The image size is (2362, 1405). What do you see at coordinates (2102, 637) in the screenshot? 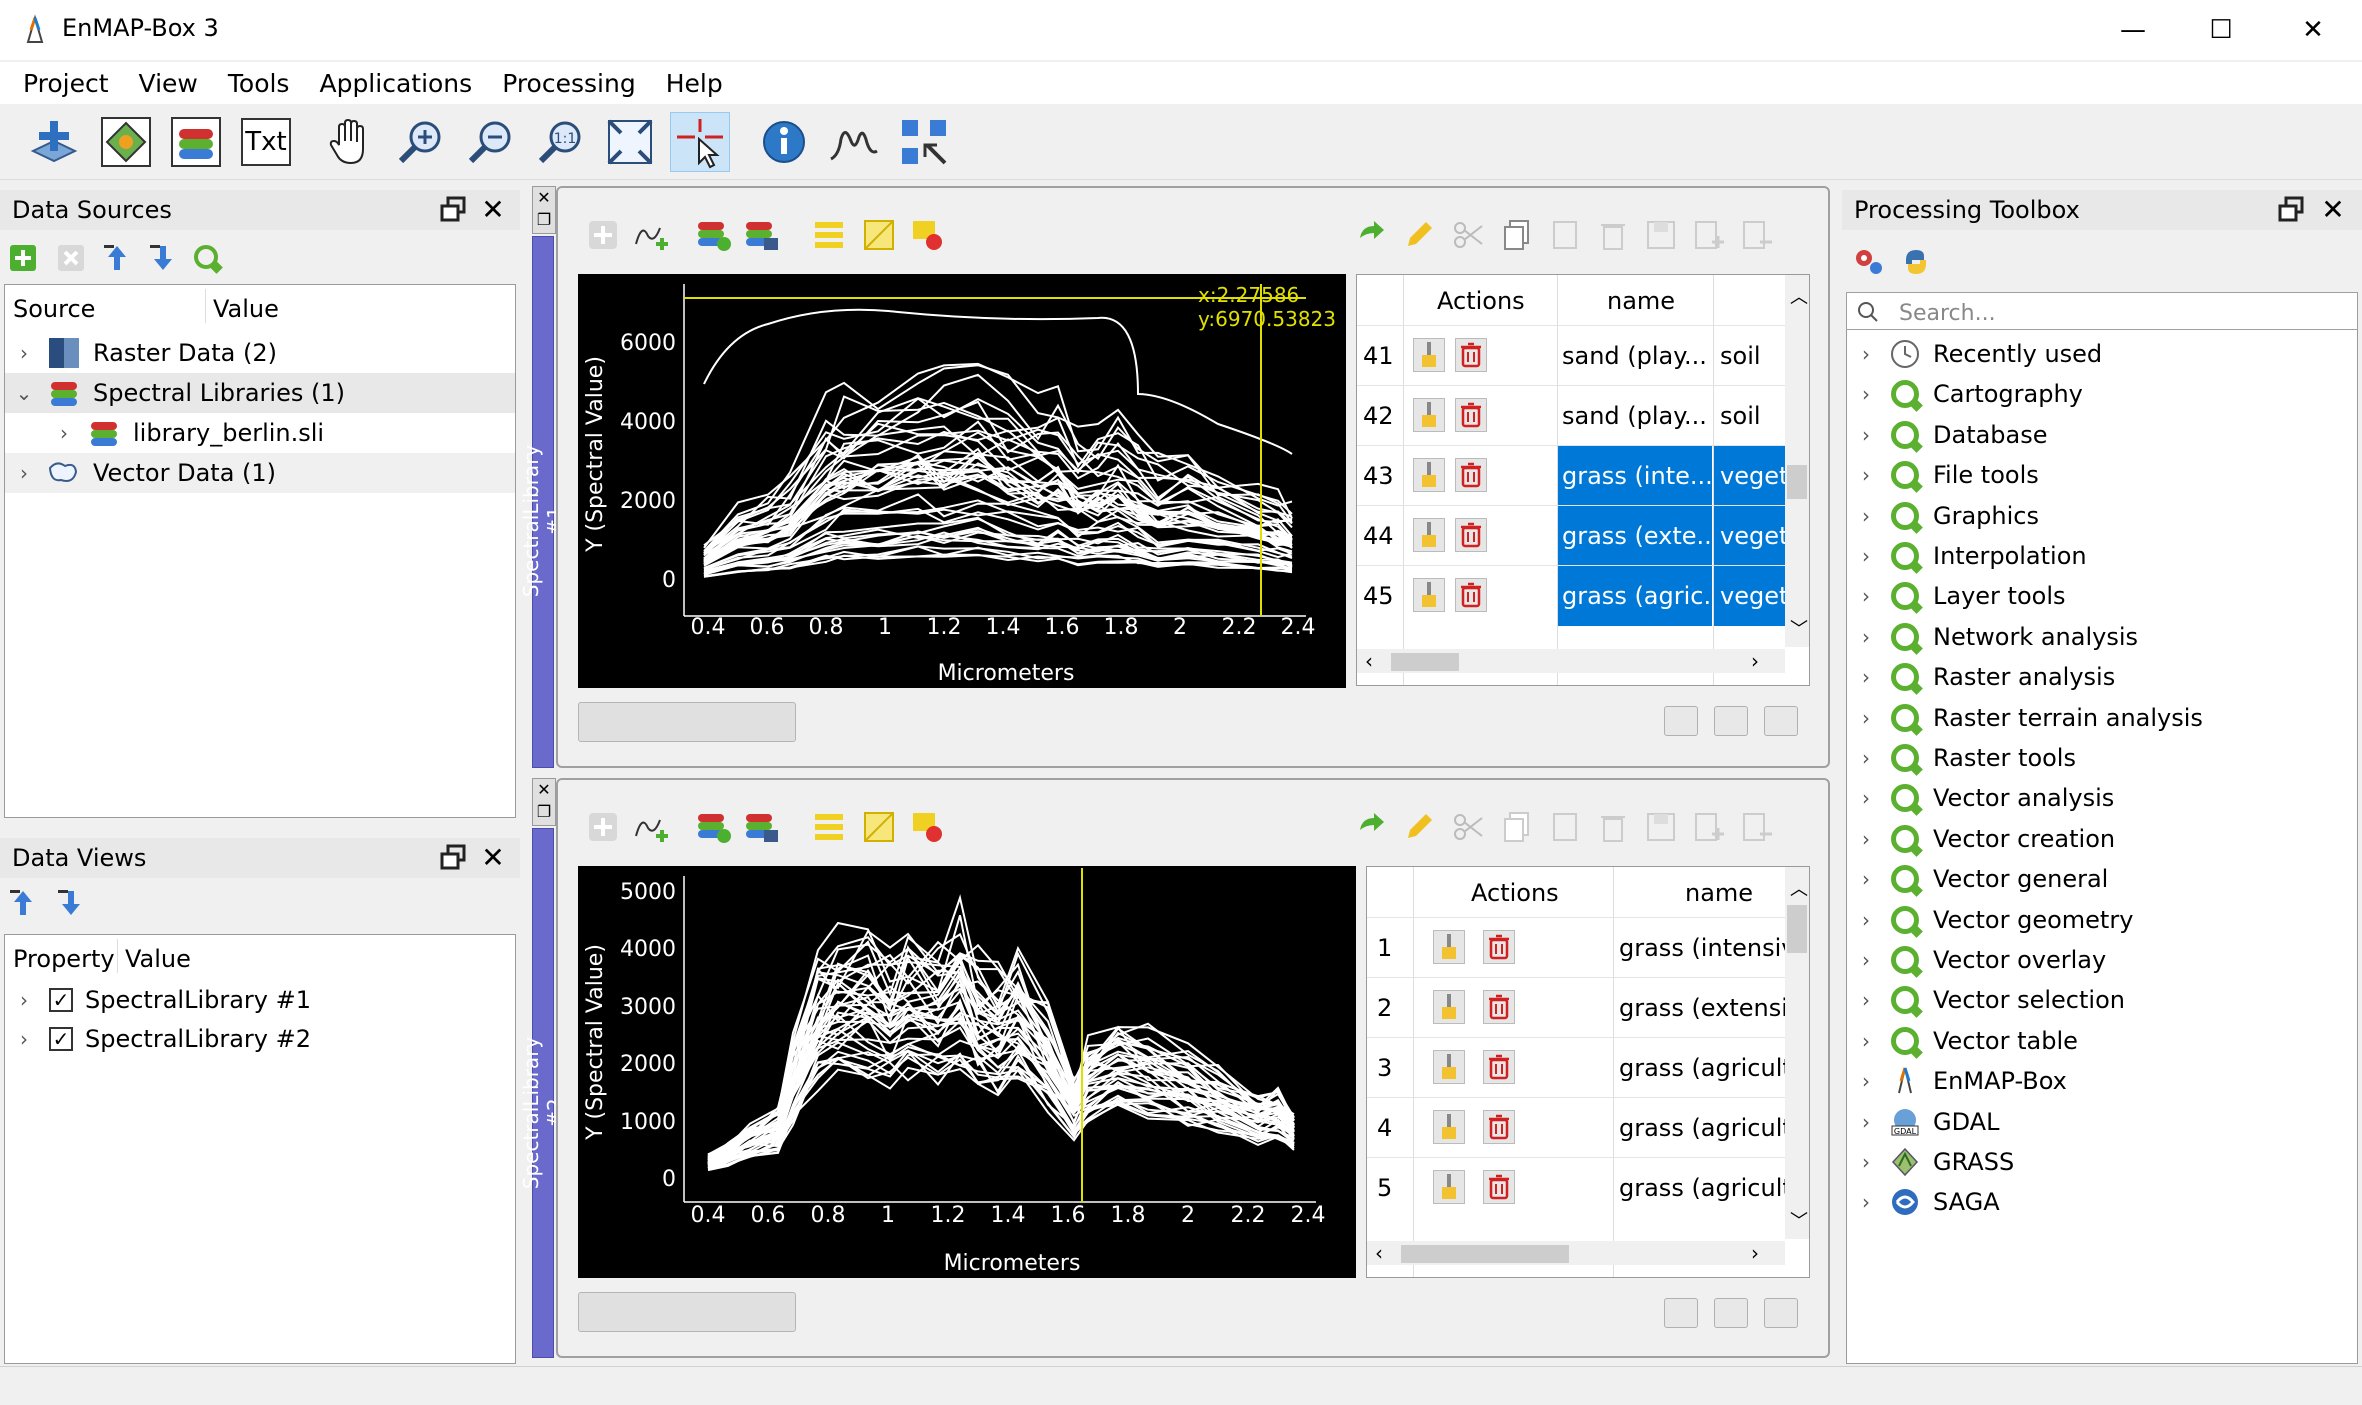
I see `processing-group: › Network analysis` at bounding box center [2102, 637].